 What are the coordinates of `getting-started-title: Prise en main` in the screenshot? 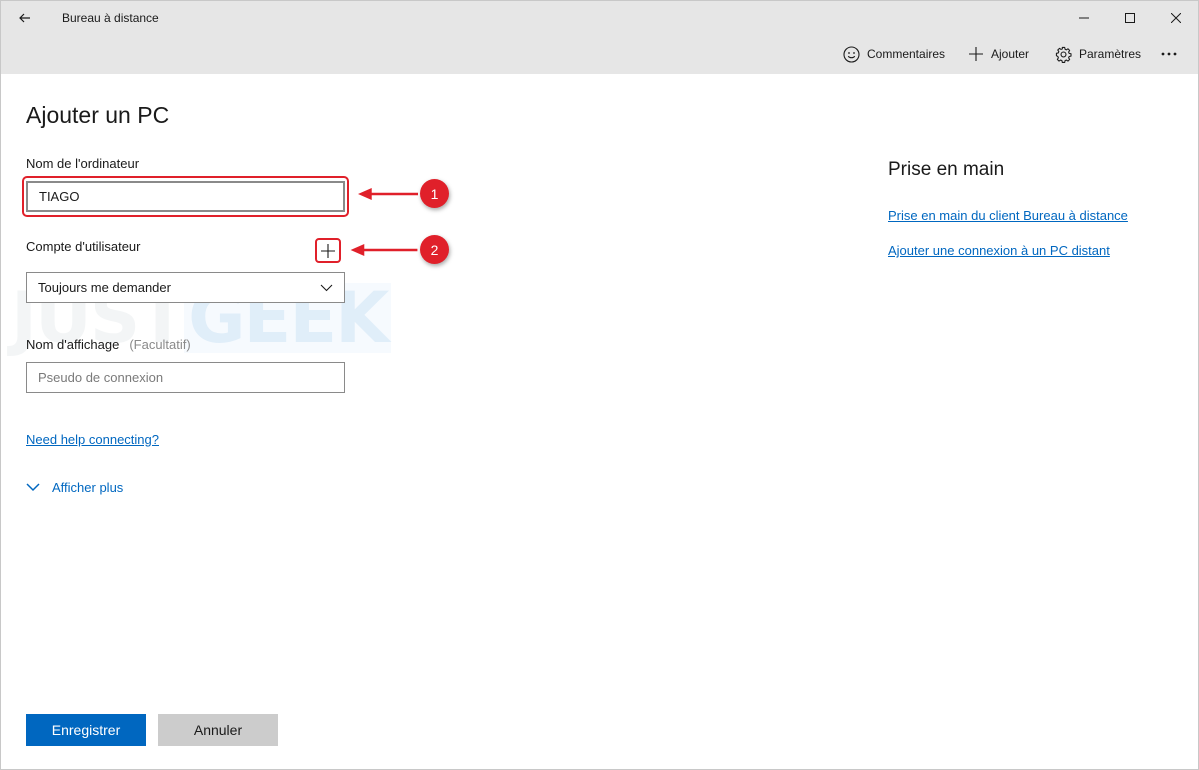 It's located at (946, 169).